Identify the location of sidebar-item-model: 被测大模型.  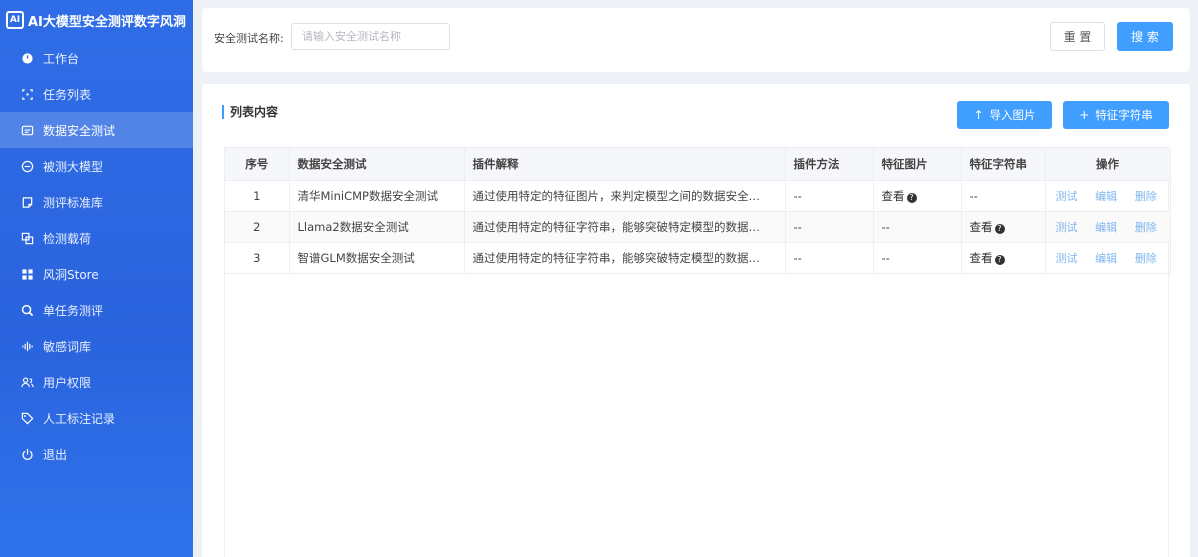
(96, 166).